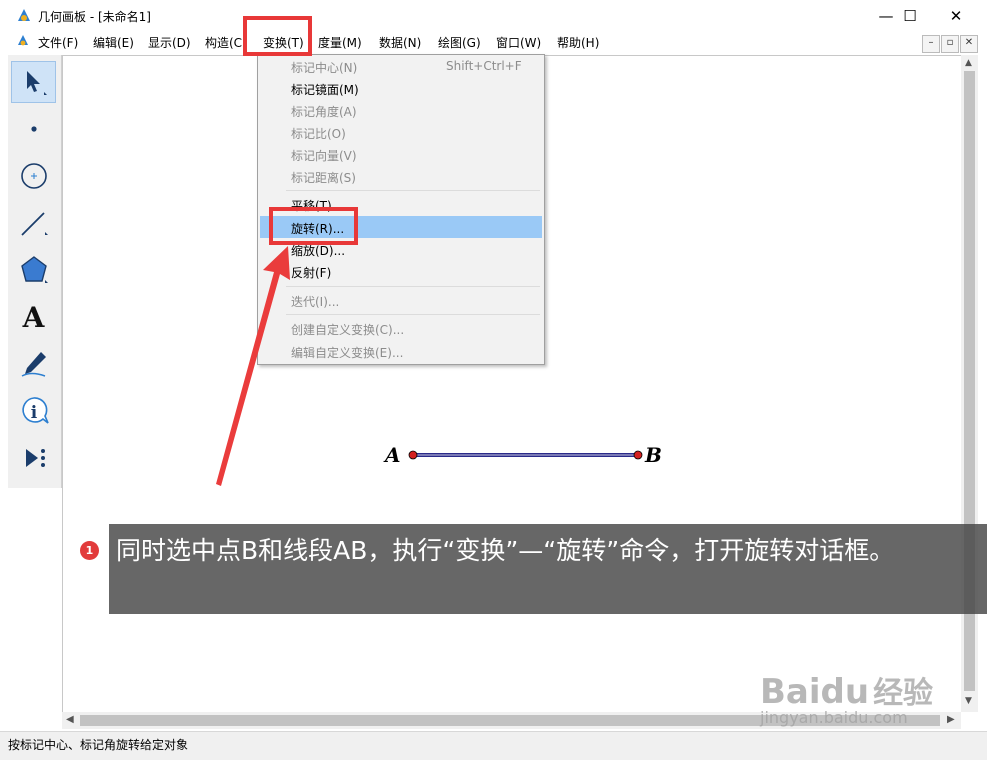  Describe the element at coordinates (548, 569) in the screenshot. I see `instruction-caption: 同时选中点B和线段AB，执行“变换”—“旋转”命令，打开旋转对话框。` at that location.